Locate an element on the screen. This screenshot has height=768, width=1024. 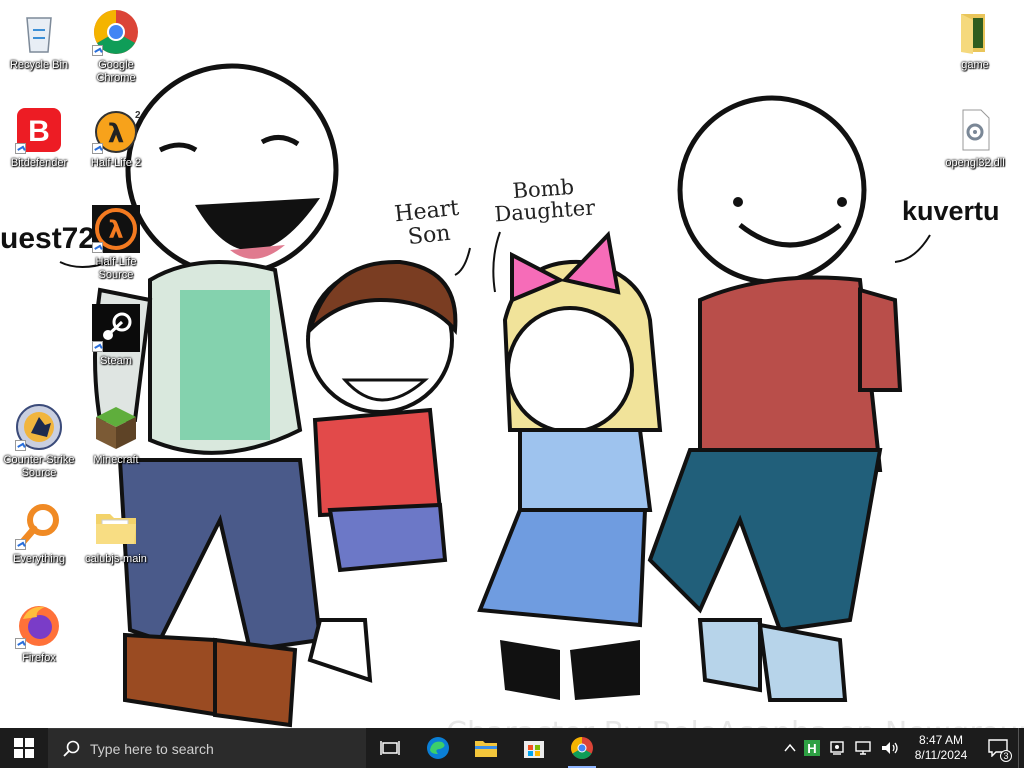
wallpaper-label-heart-son: Heart Son is located at coordinates (427, 223).